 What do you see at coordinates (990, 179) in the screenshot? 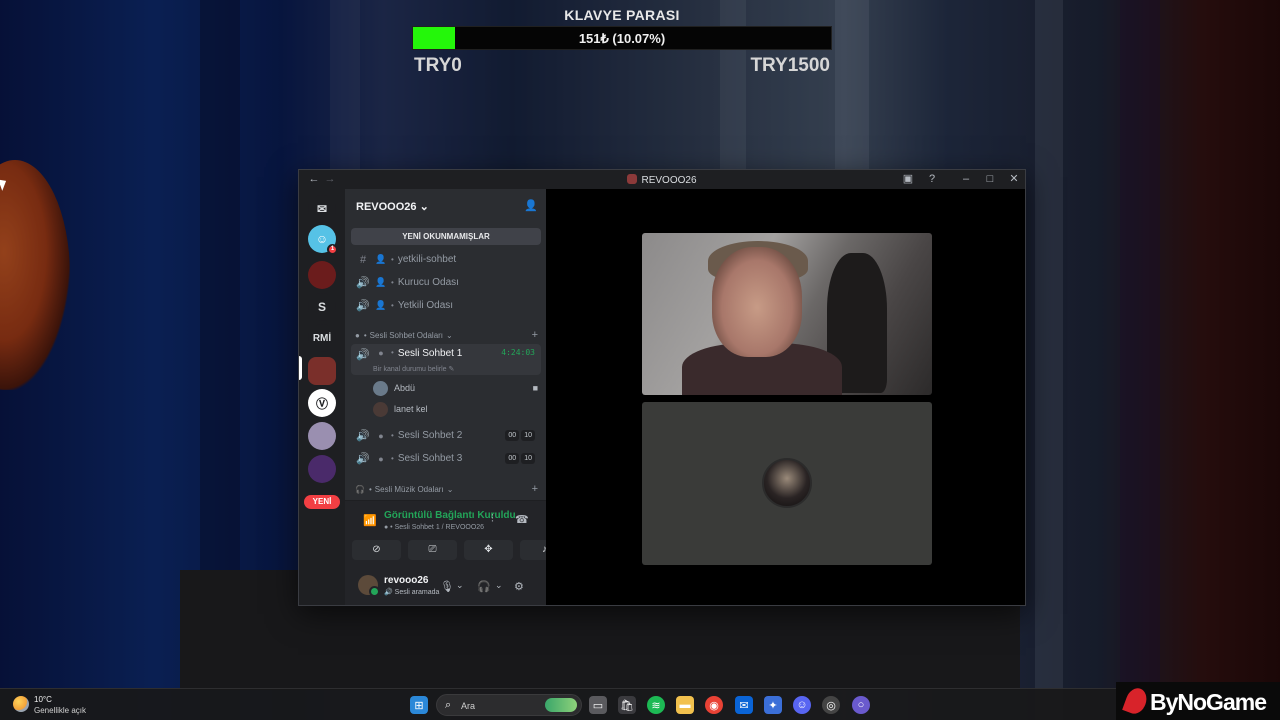
I see `maximize-icon: □` at bounding box center [990, 179].